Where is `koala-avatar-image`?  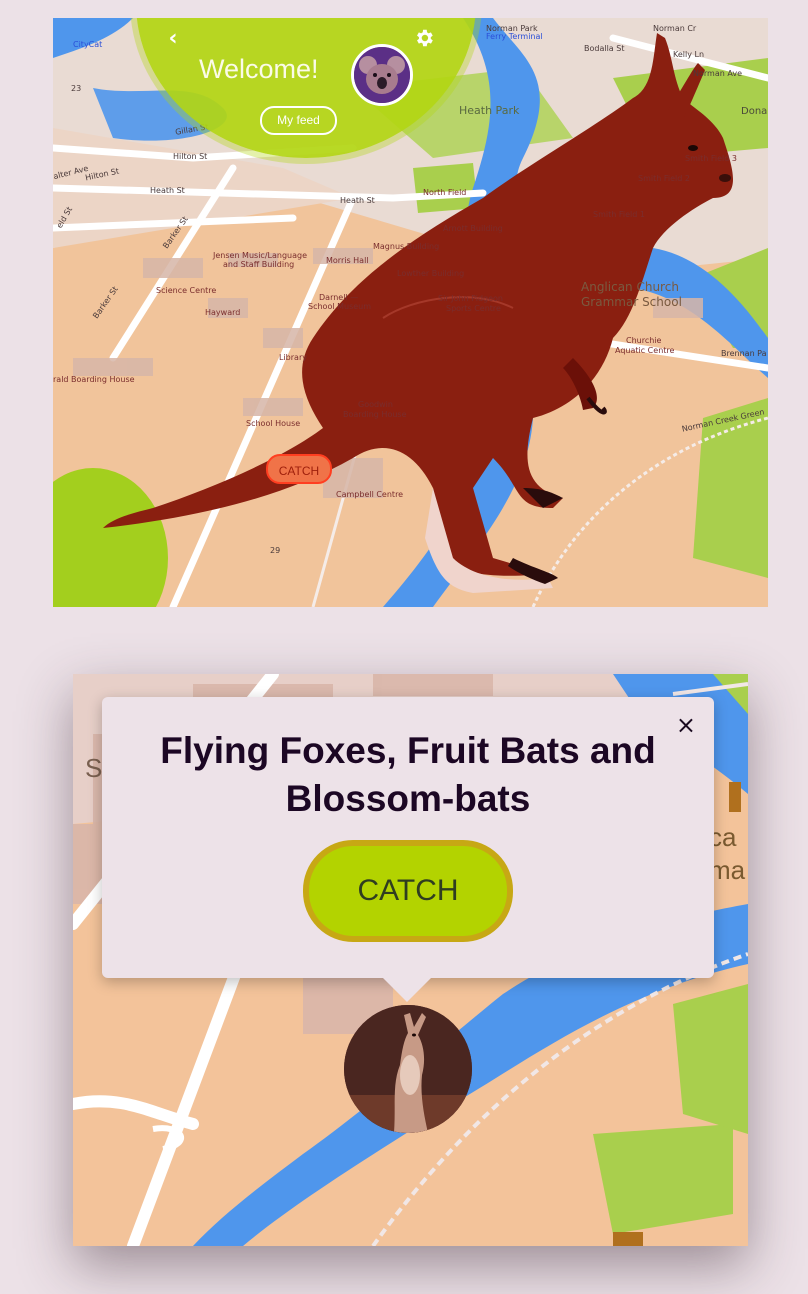
koala-avatar-image is located at coordinates (382, 75).